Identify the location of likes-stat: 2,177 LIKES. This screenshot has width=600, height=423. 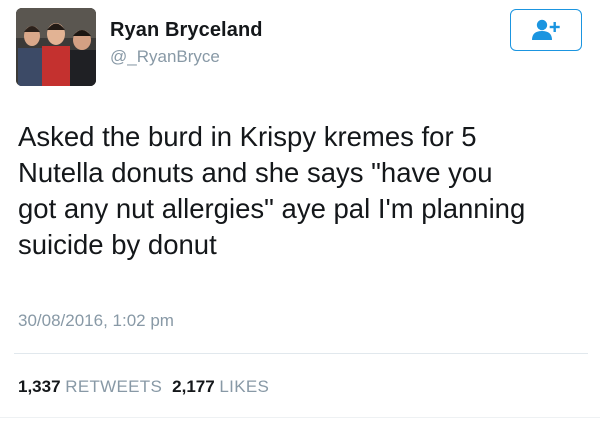
(220, 386).